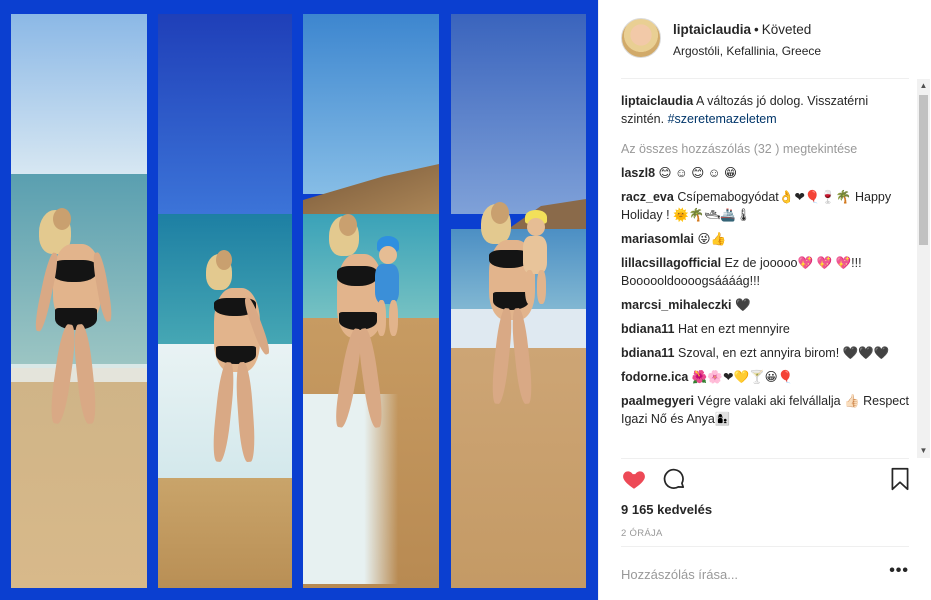 The width and height of the screenshot is (931, 600). Describe the element at coordinates (647, 197) in the screenshot. I see `comment-username: racz_eva` at that location.